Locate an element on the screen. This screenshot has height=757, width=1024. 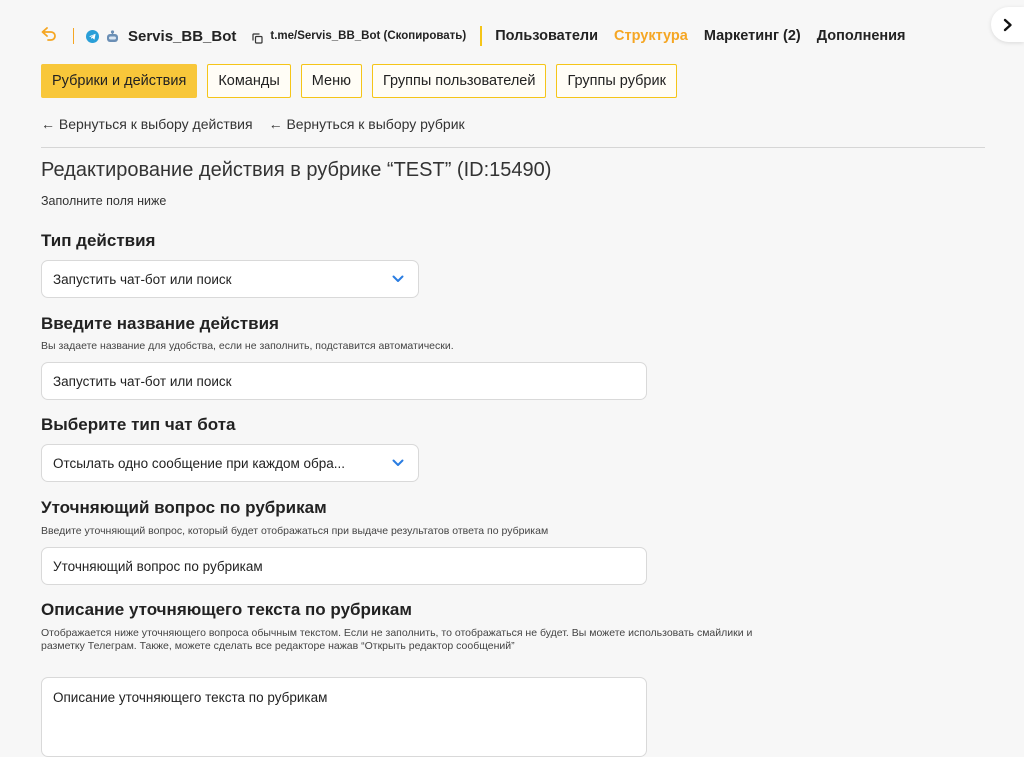
chevron-right-icon is located at coordinates (1007, 24).